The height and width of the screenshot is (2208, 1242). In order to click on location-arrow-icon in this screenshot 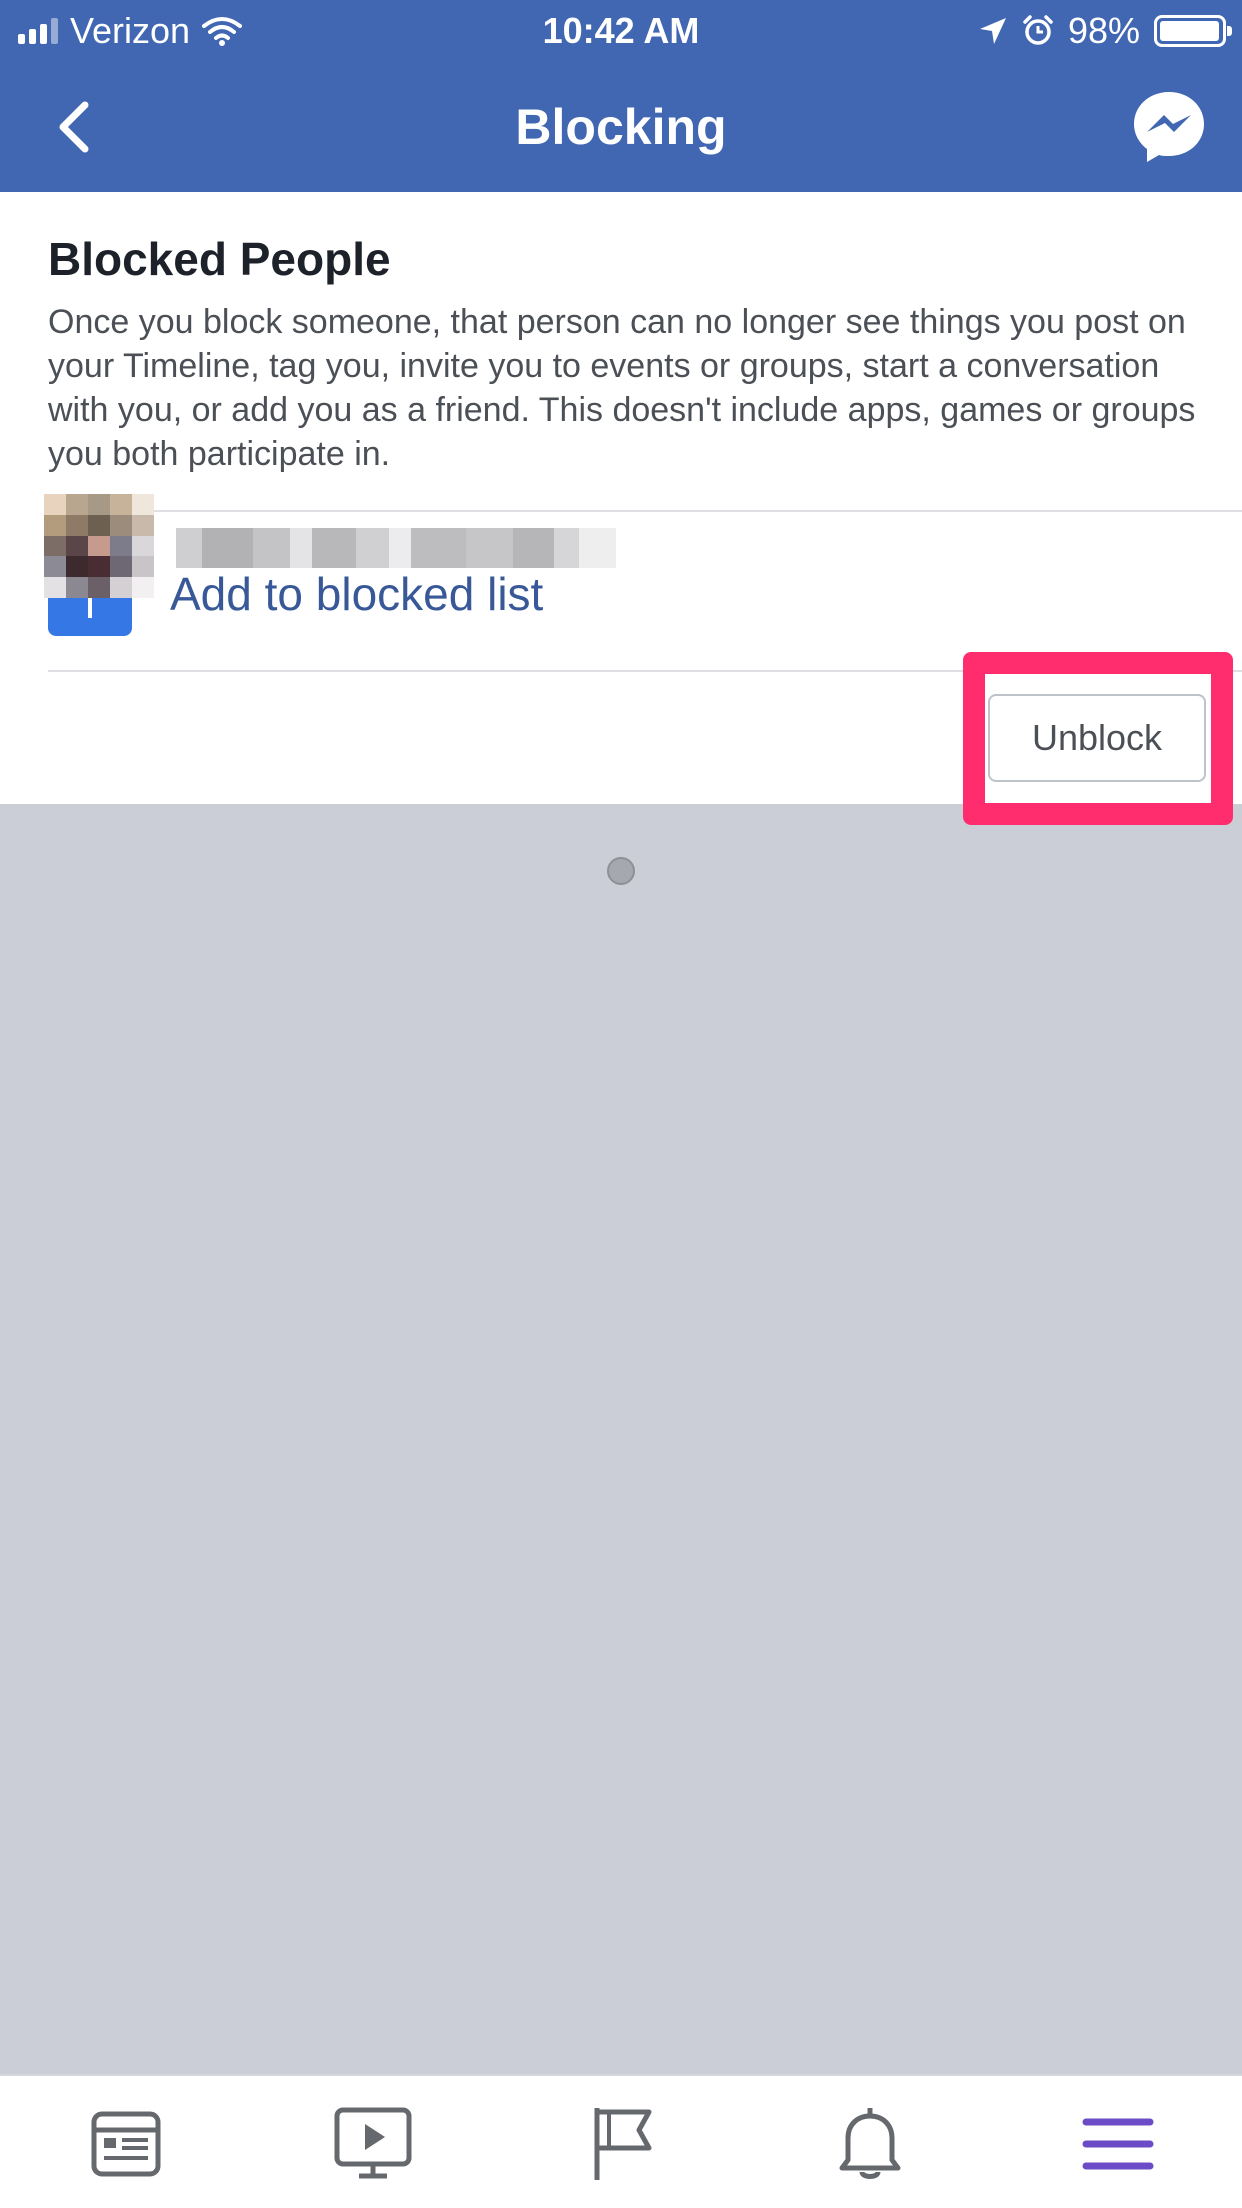, I will do `click(992, 31)`.